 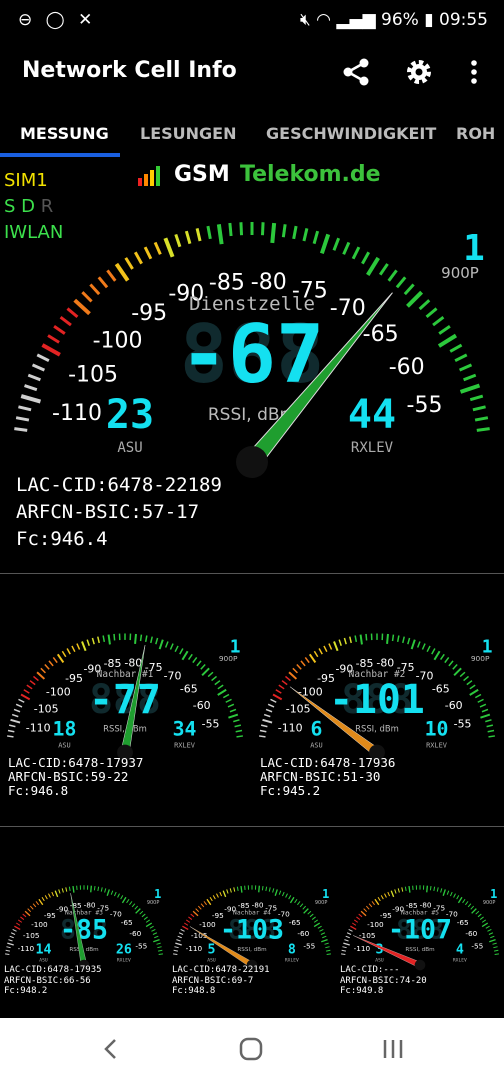 What do you see at coordinates (419, 72) in the screenshot?
I see `settings-icon` at bounding box center [419, 72].